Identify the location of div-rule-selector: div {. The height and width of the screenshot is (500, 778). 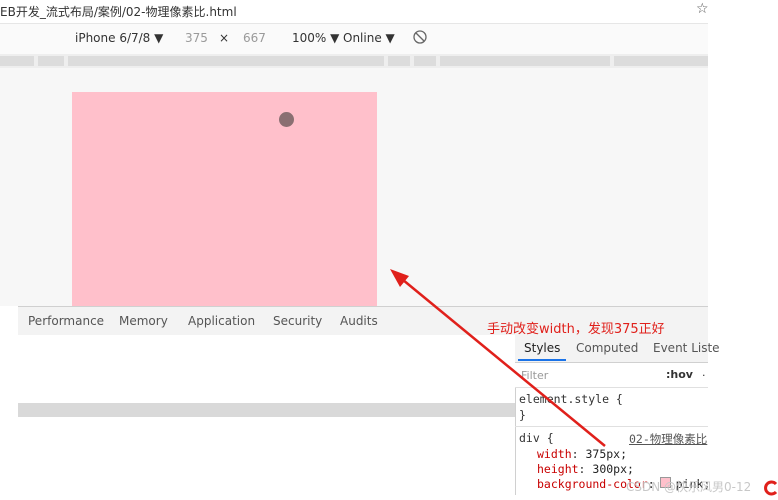
(536, 438).